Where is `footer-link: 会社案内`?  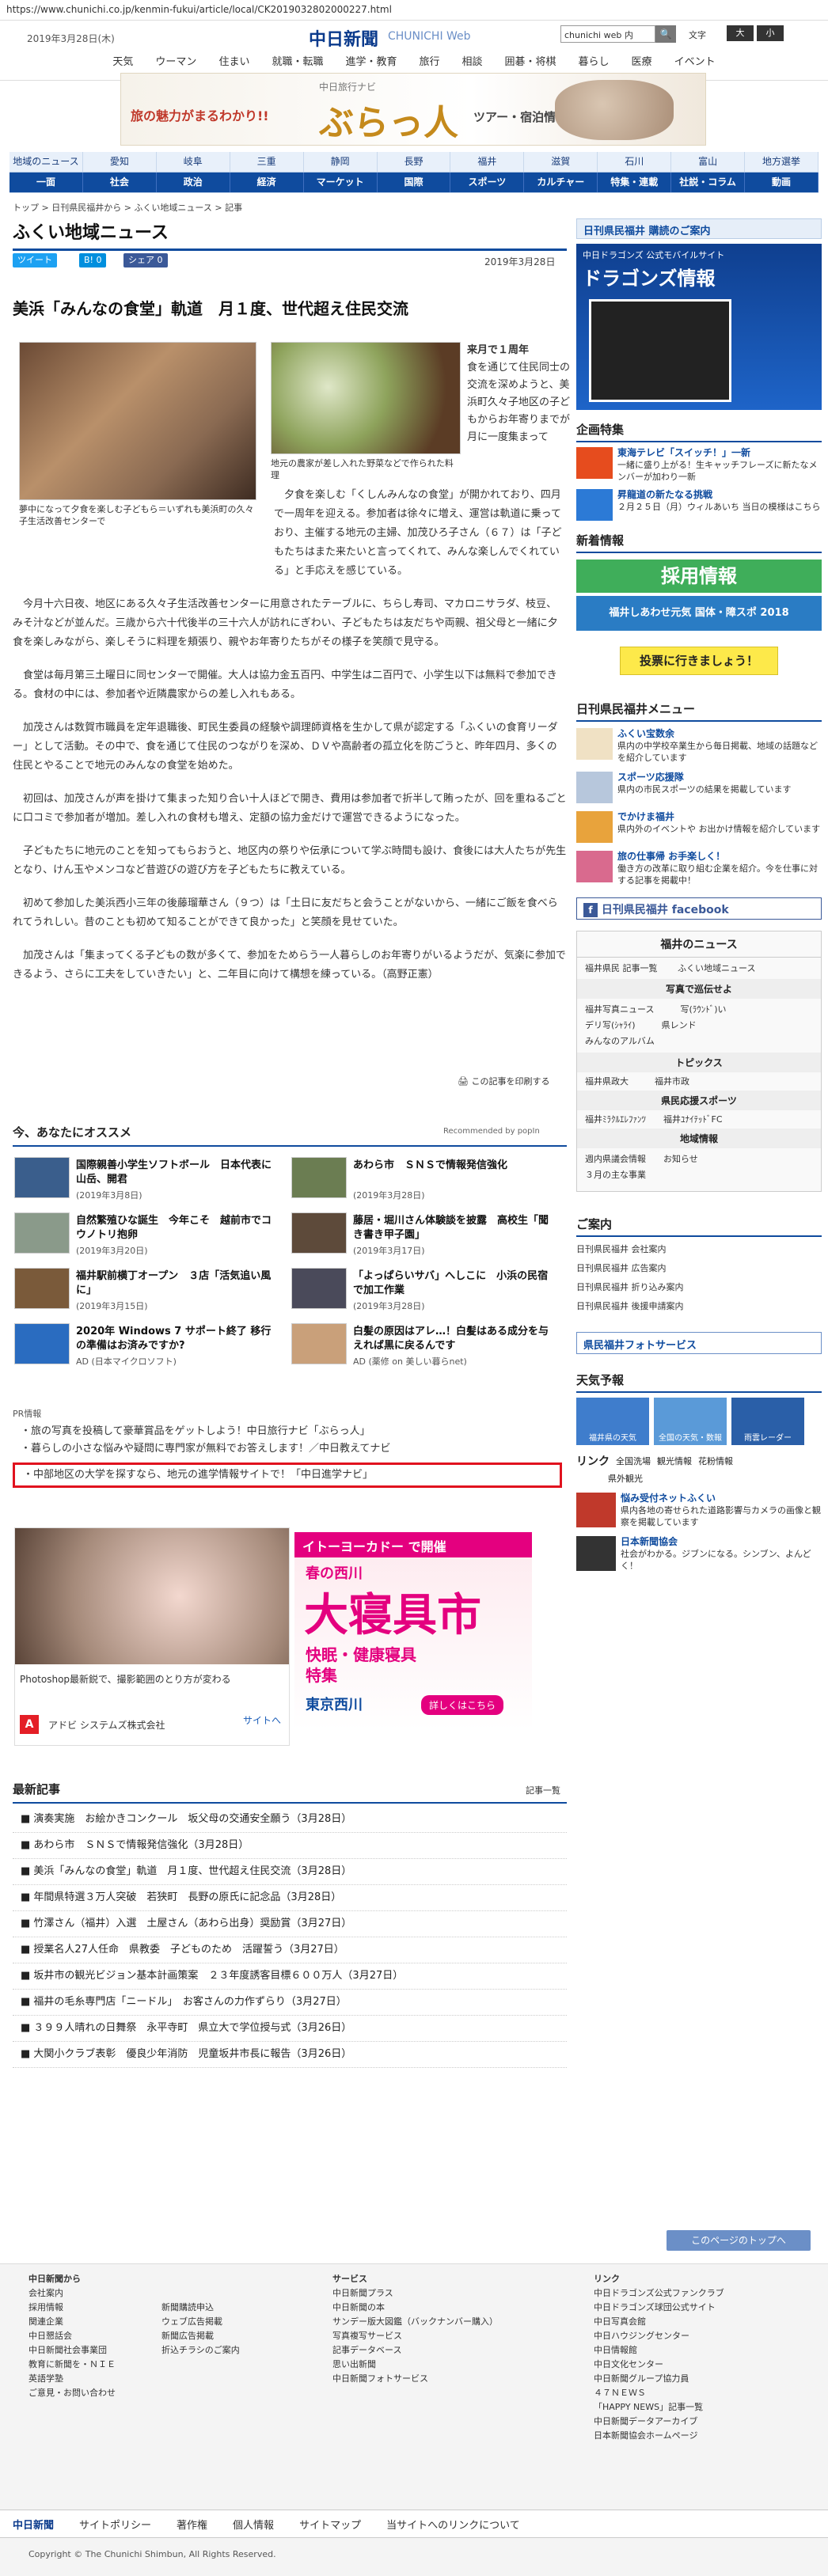 footer-link: 会社案内 is located at coordinates (72, 2293).